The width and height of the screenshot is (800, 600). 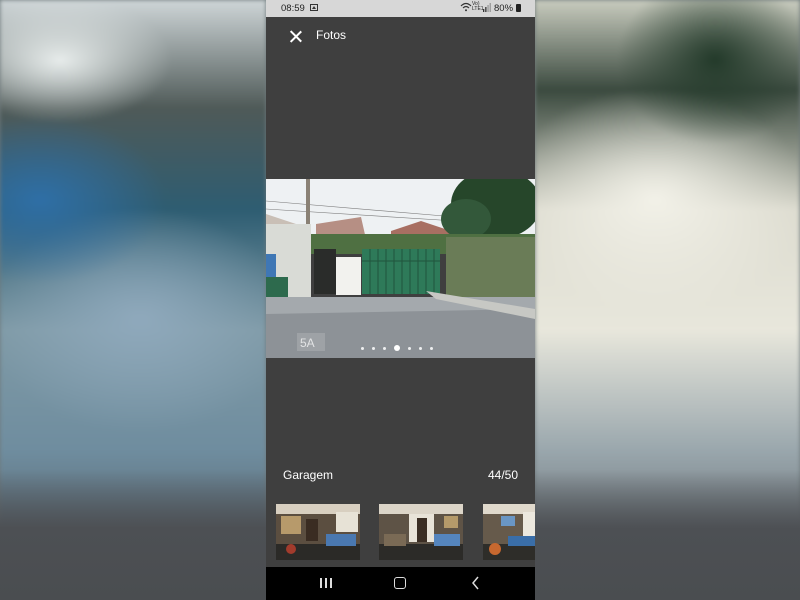 I want to click on viewer-header: Fotos, so click(x=400, y=36).